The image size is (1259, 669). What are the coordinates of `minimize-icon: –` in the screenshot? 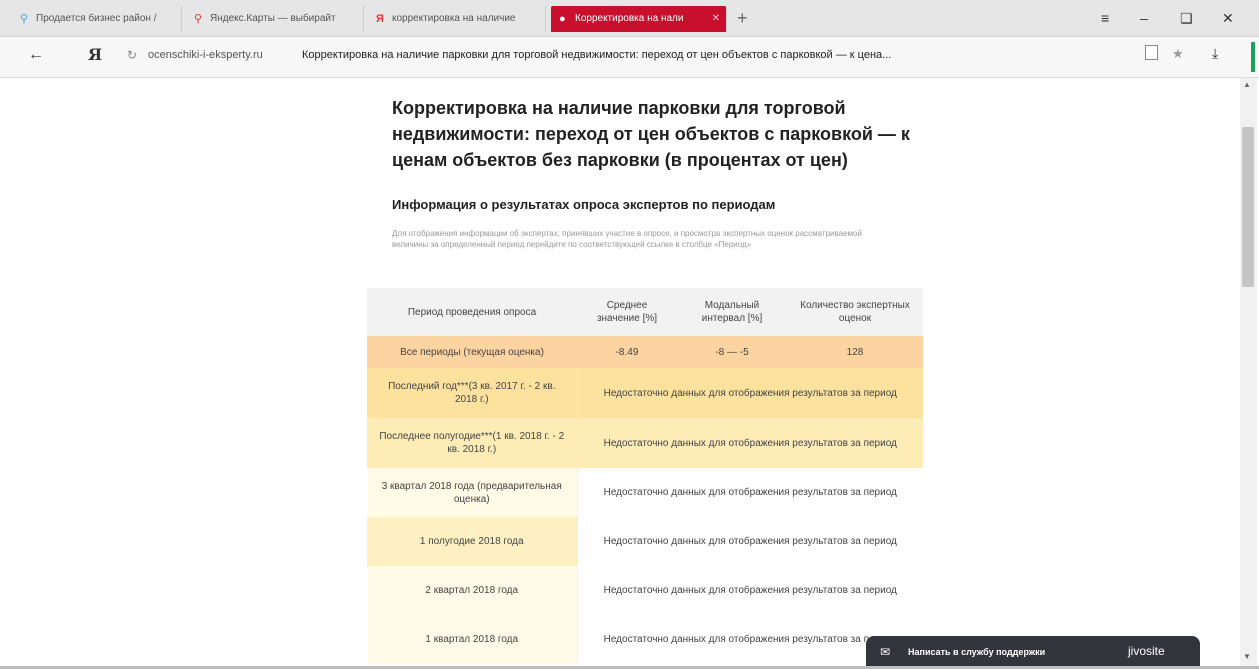 It's located at (1144, 18).